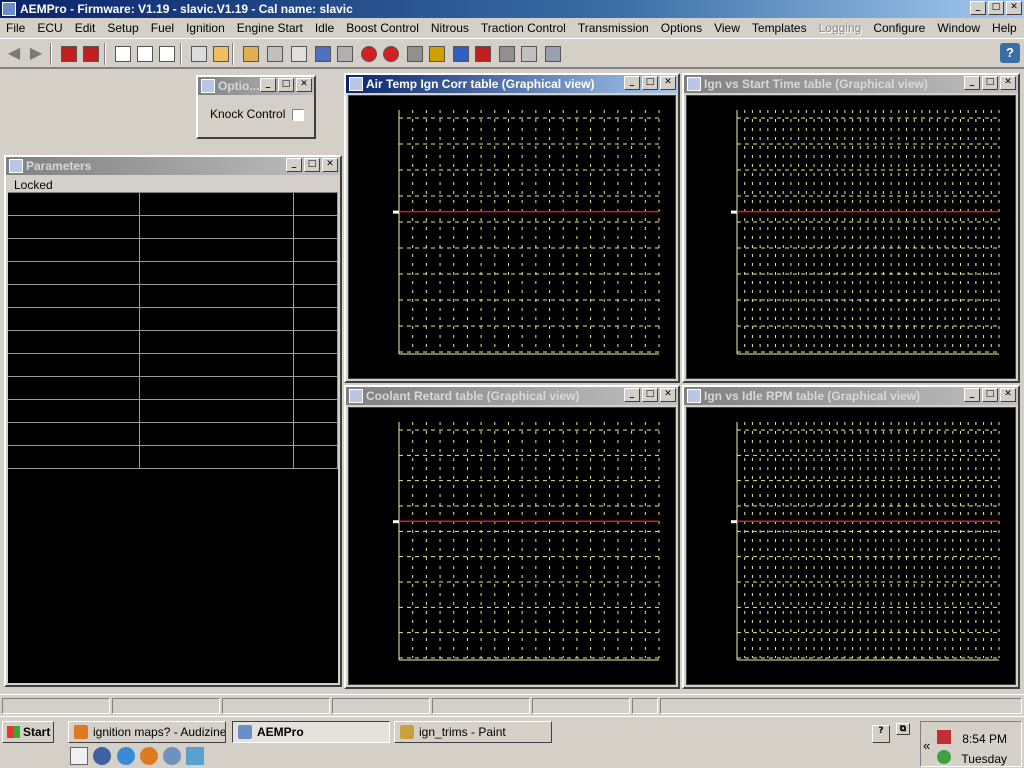  What do you see at coordinates (149, 756) in the screenshot?
I see `firefox-icon` at bounding box center [149, 756].